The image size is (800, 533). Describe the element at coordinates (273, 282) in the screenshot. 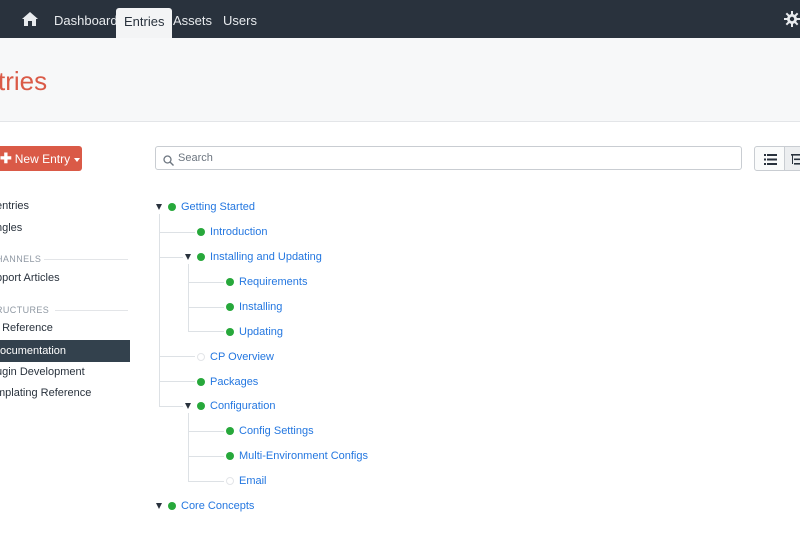

I see `tree-item-label: Requirements` at that location.